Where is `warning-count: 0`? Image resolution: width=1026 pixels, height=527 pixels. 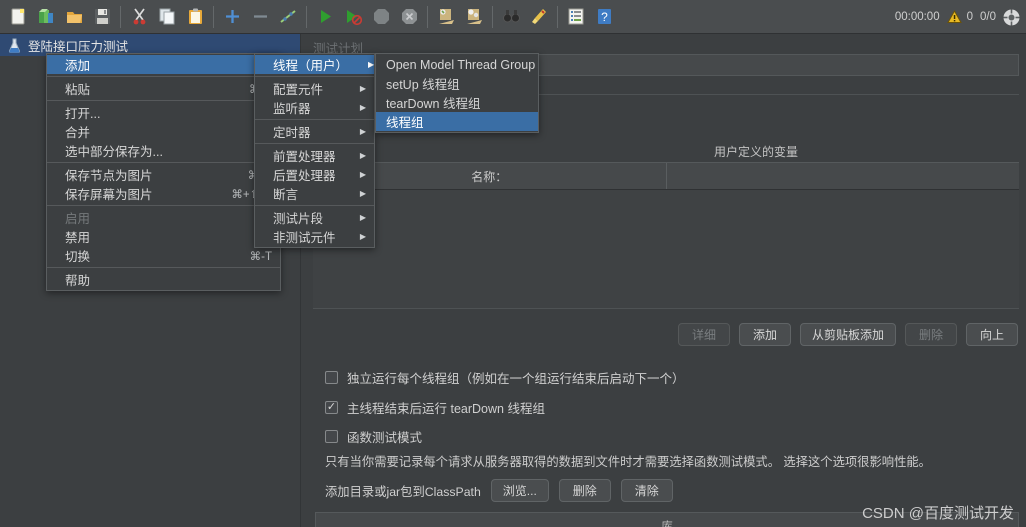
warning-count: 0 is located at coordinates (969, 17).